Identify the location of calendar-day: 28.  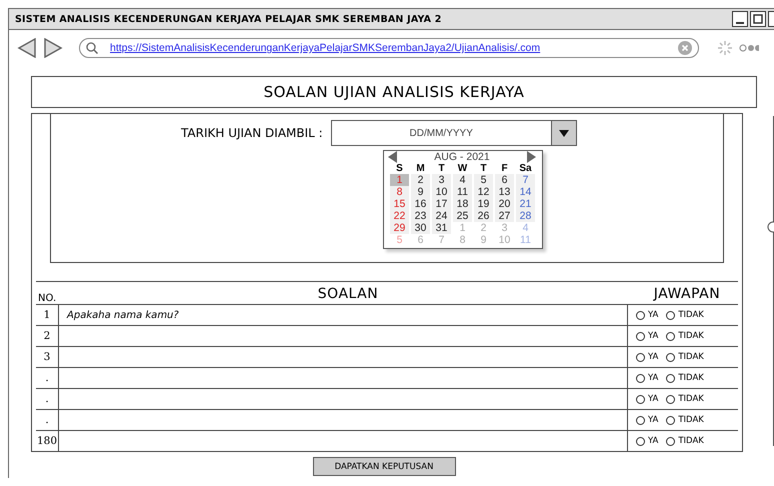
(525, 216).